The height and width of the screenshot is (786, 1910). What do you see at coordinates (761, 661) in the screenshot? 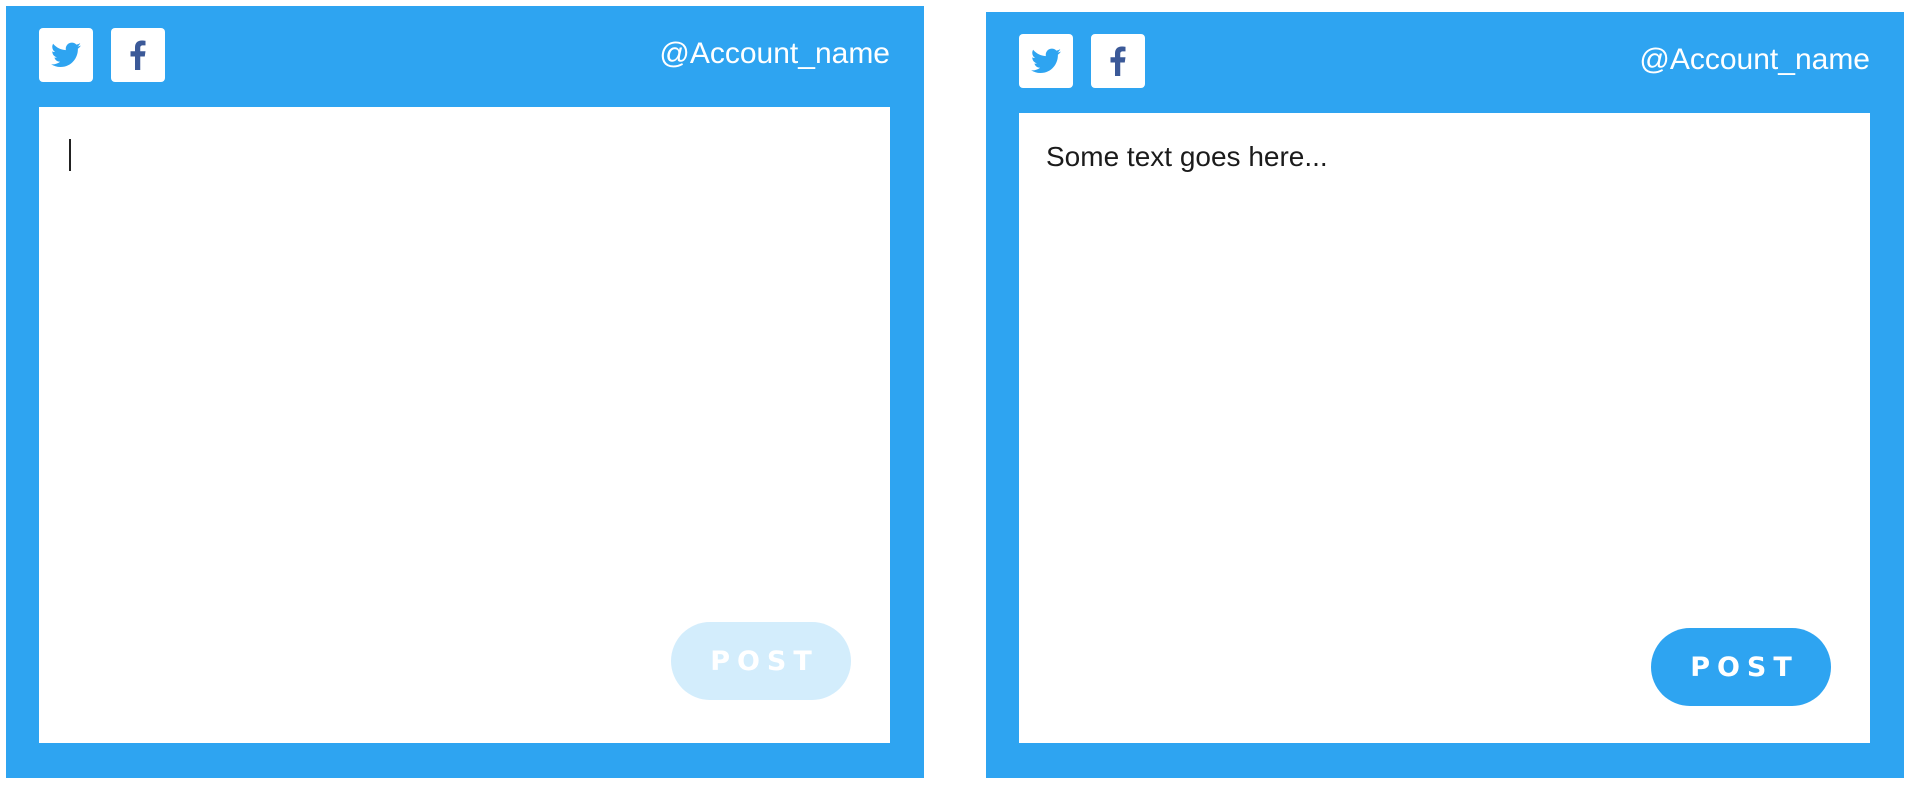
I see `post-button-disabled: POST` at bounding box center [761, 661].